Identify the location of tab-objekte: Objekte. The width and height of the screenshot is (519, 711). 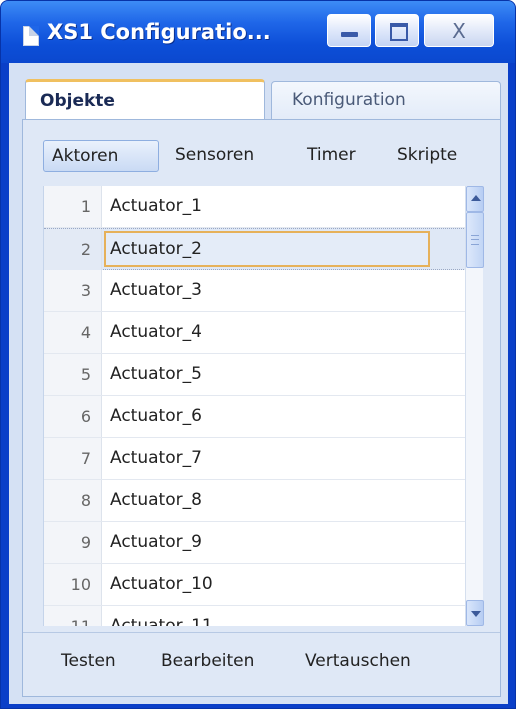
(145, 101).